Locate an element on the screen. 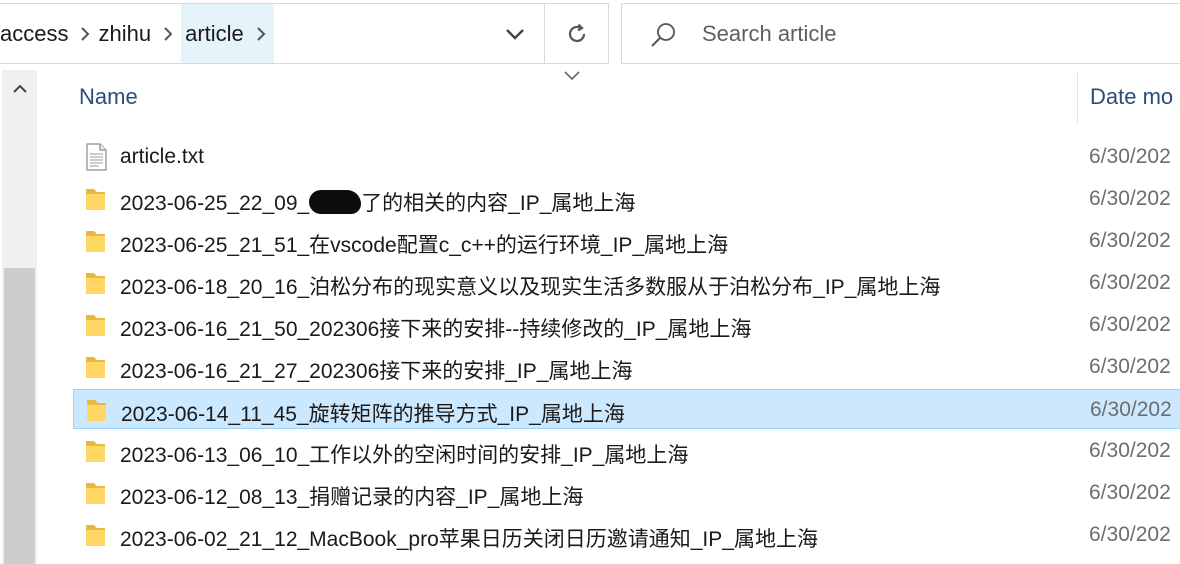  refresh-button is located at coordinates (576, 33).